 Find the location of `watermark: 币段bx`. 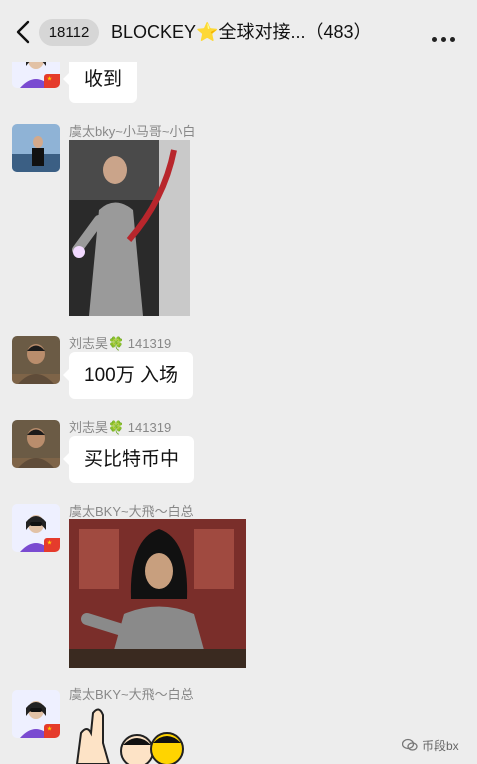

watermark: 币段bx is located at coordinates (430, 745).